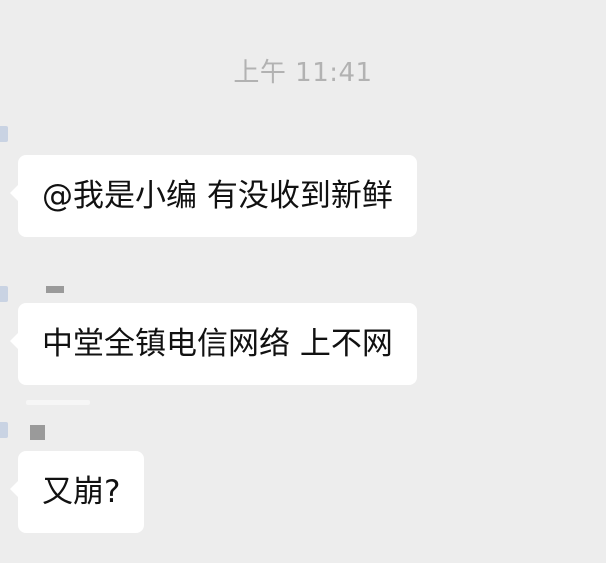 Image resolution: width=606 pixels, height=563 pixels. Describe the element at coordinates (303, 73) in the screenshot. I see `message-timestamp: 上午 11:41` at that location.